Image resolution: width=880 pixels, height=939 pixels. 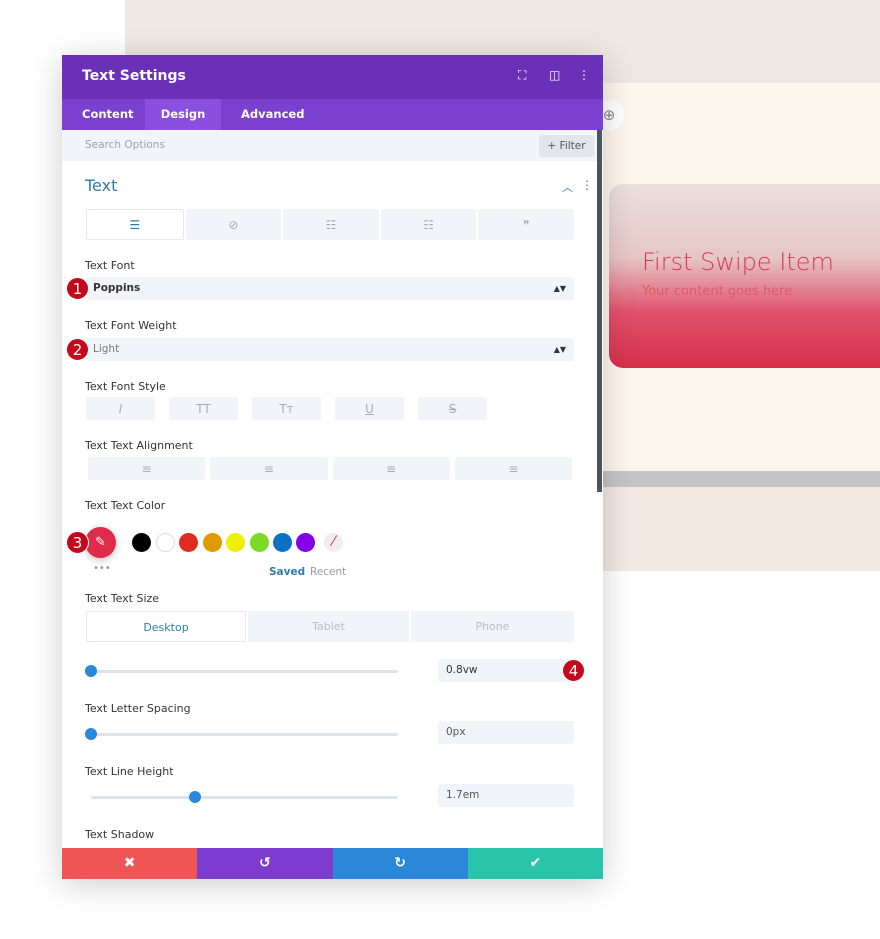 I want to click on redo-button: ↻, so click(x=400, y=863).